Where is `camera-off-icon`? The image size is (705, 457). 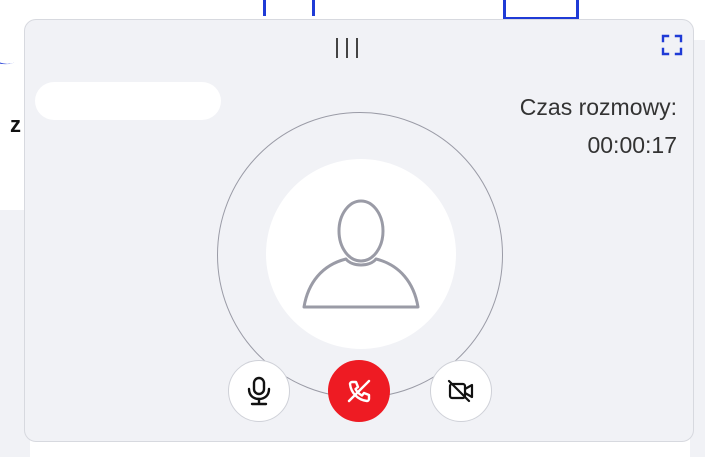 camera-off-icon is located at coordinates (460, 391).